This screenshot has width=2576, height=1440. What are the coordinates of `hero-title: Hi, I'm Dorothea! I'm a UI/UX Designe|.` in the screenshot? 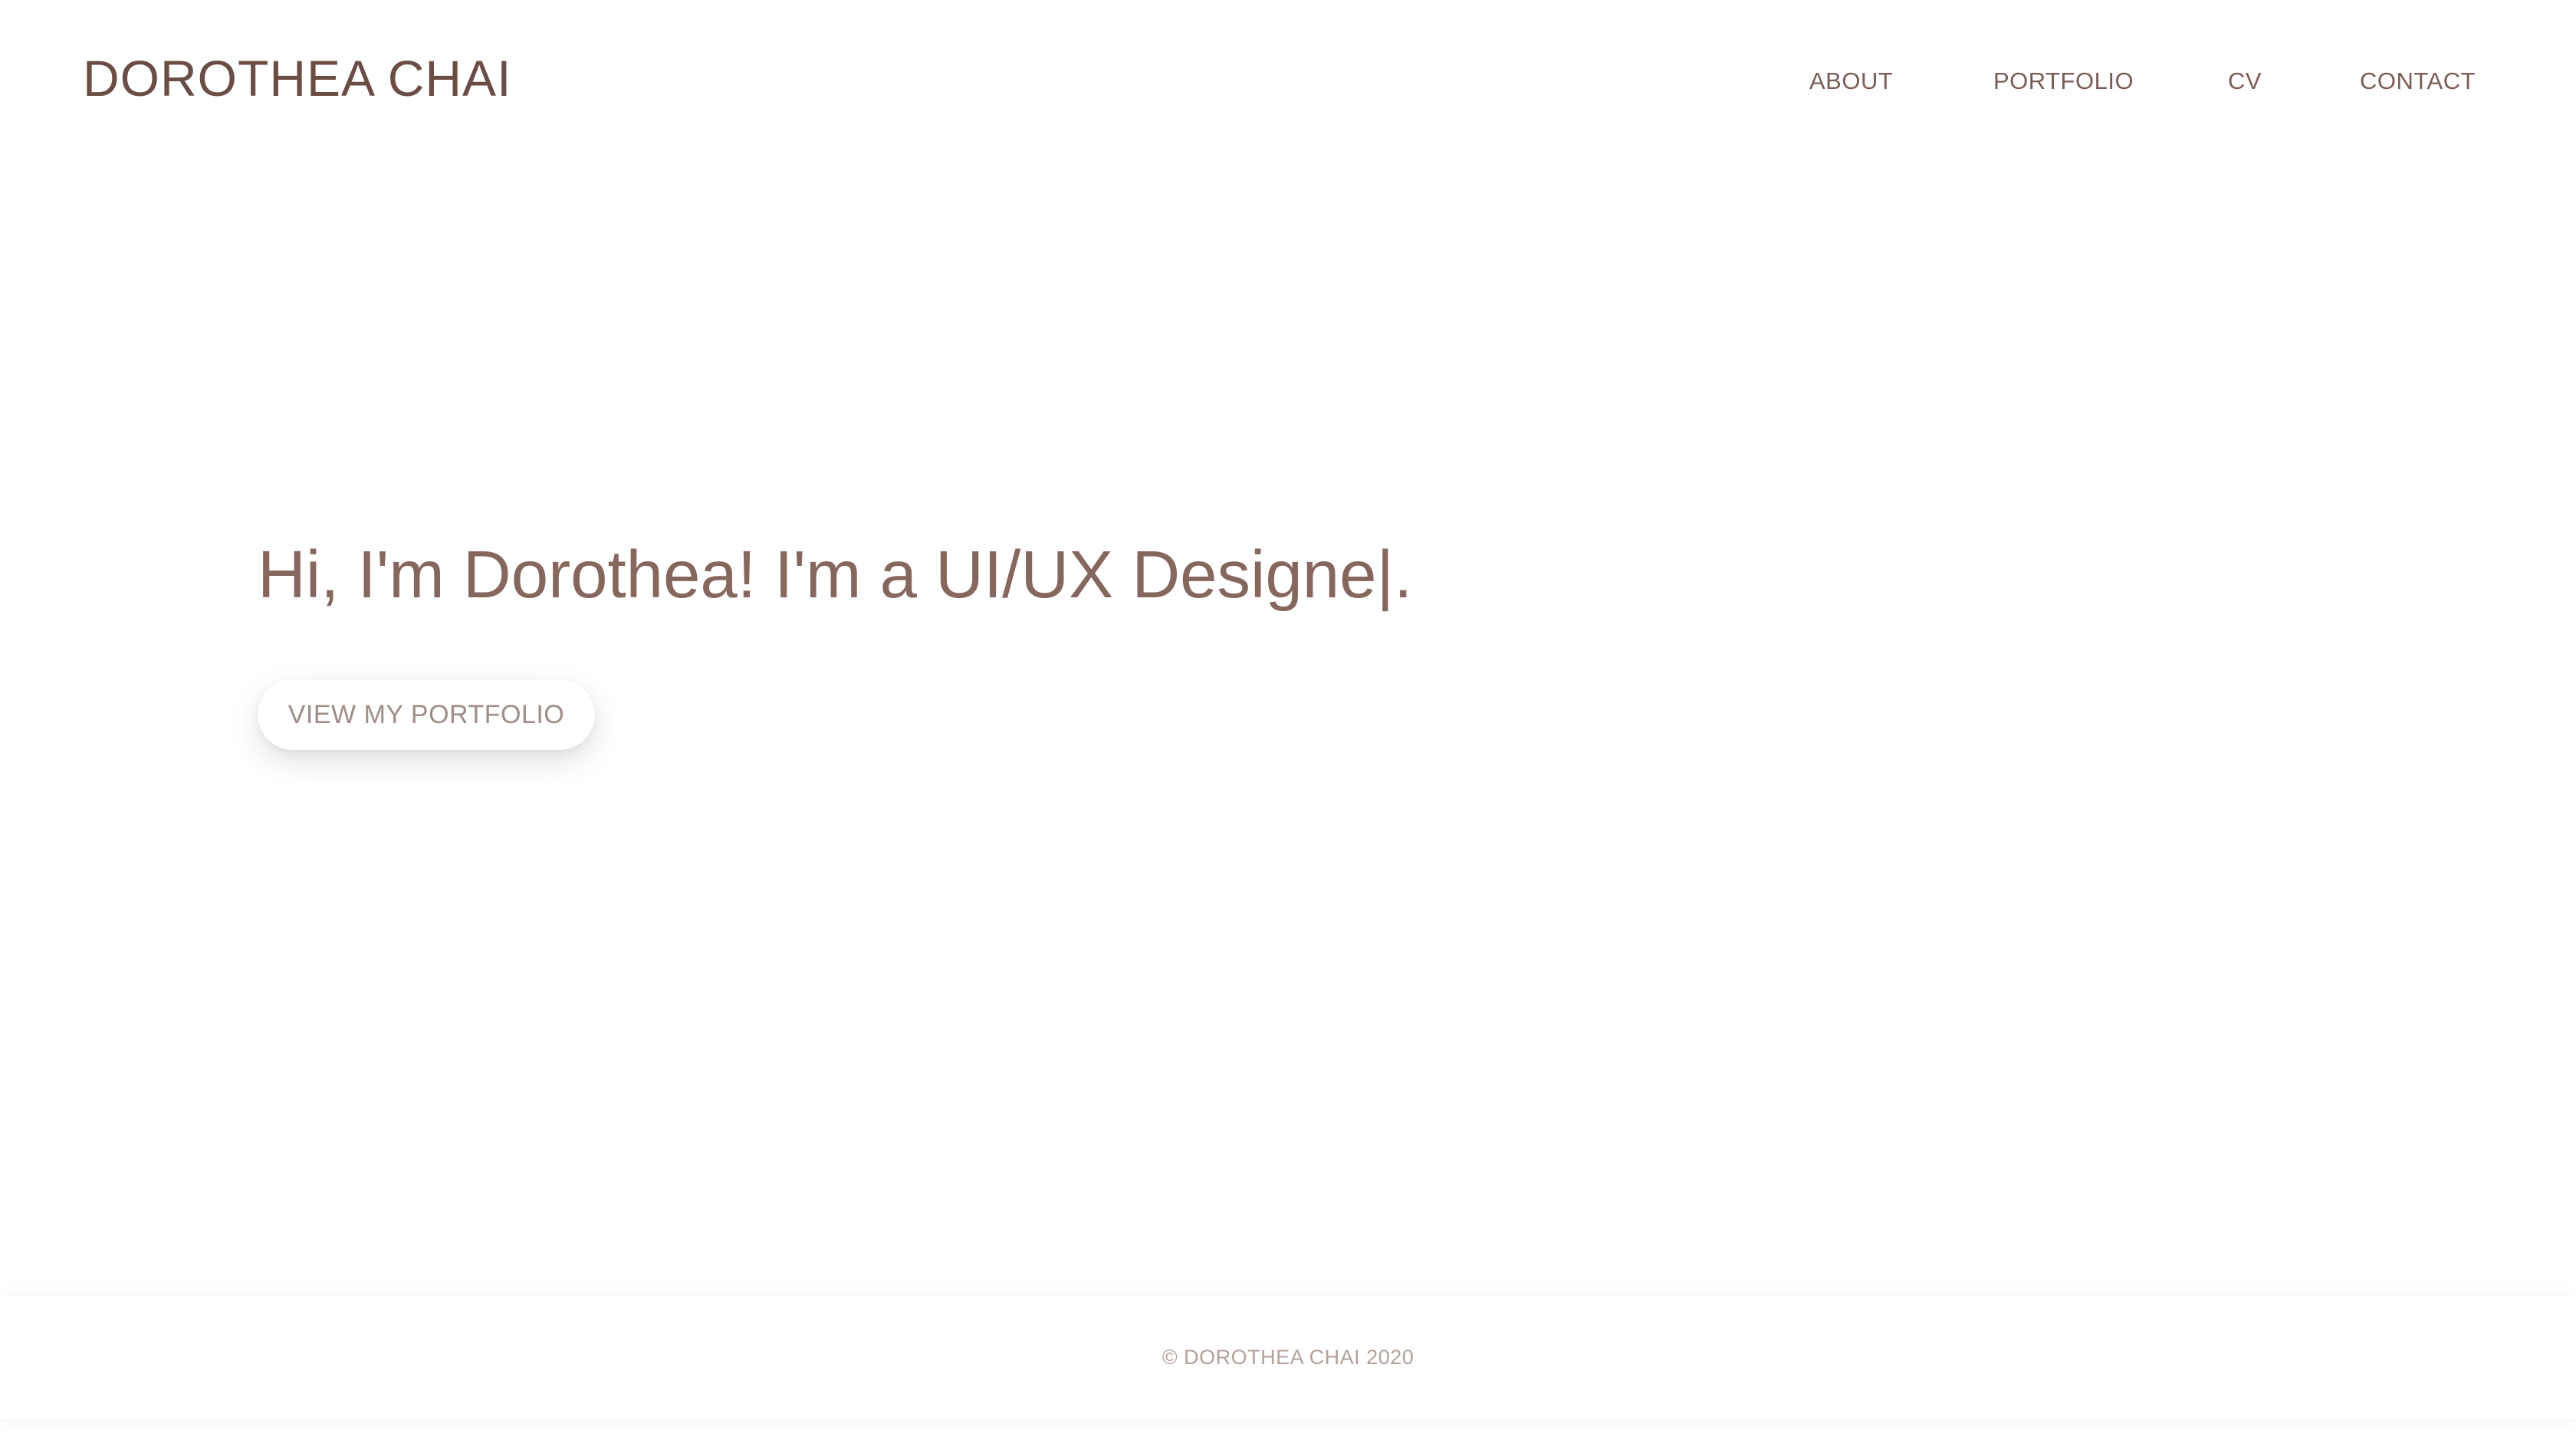 It's located at (836, 575).